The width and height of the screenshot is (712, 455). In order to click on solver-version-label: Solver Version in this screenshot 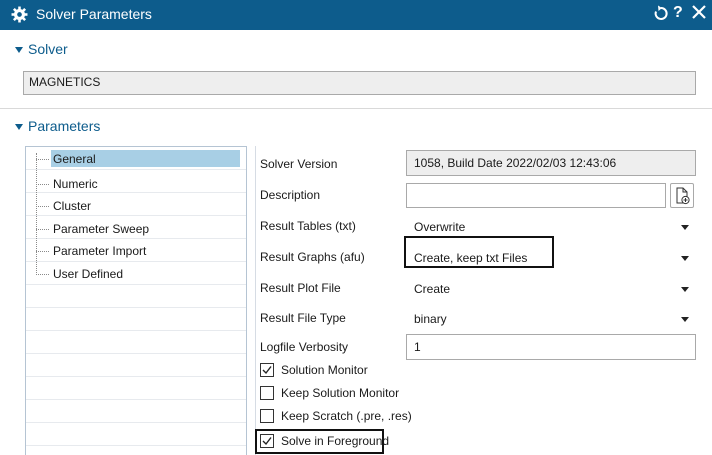, I will do `click(299, 164)`.